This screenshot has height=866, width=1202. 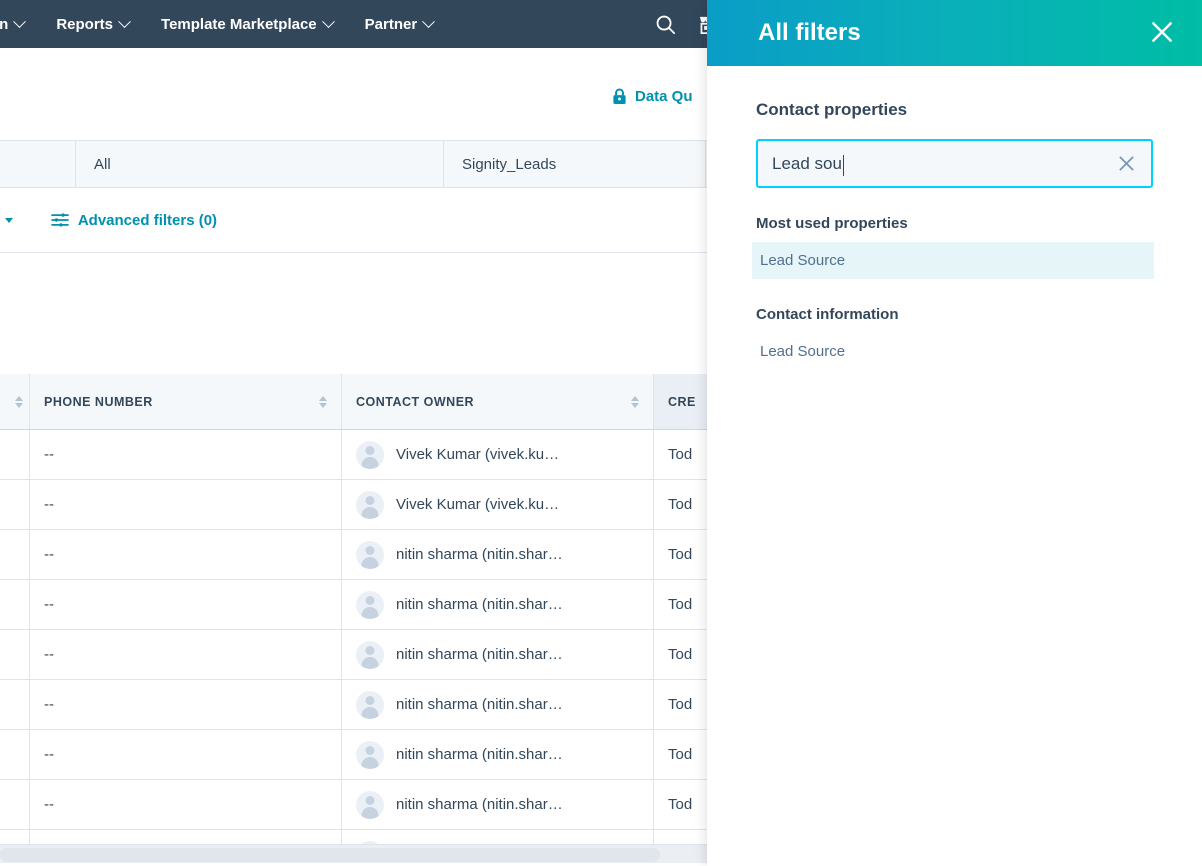 What do you see at coordinates (832, 223) in the screenshot?
I see `result-group-heading: Most used properties` at bounding box center [832, 223].